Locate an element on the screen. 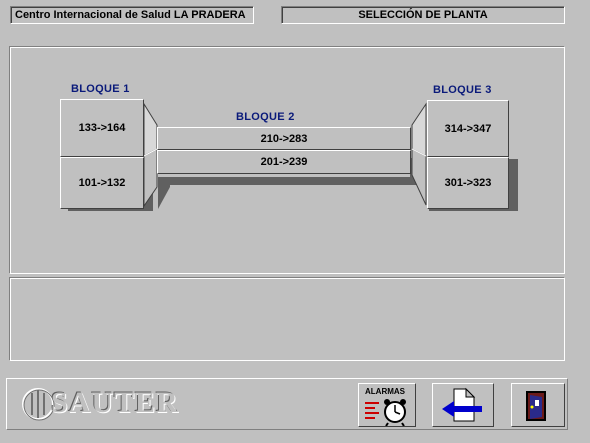  bottom-toolbar: SAUTER ALARMAS is located at coordinates (287, 404).